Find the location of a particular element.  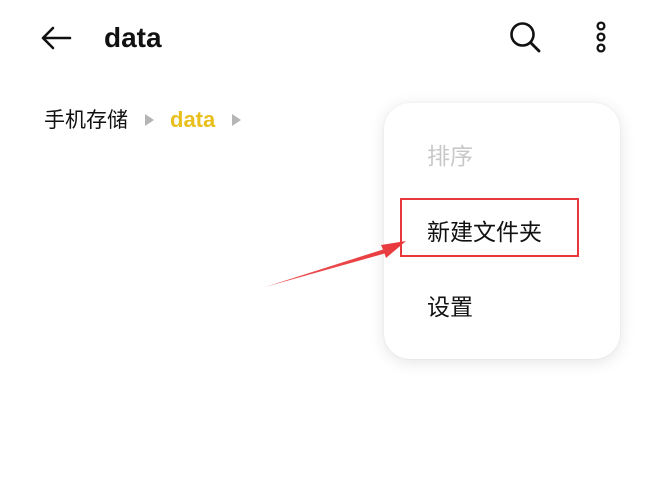

search-icon is located at coordinates (525, 37).